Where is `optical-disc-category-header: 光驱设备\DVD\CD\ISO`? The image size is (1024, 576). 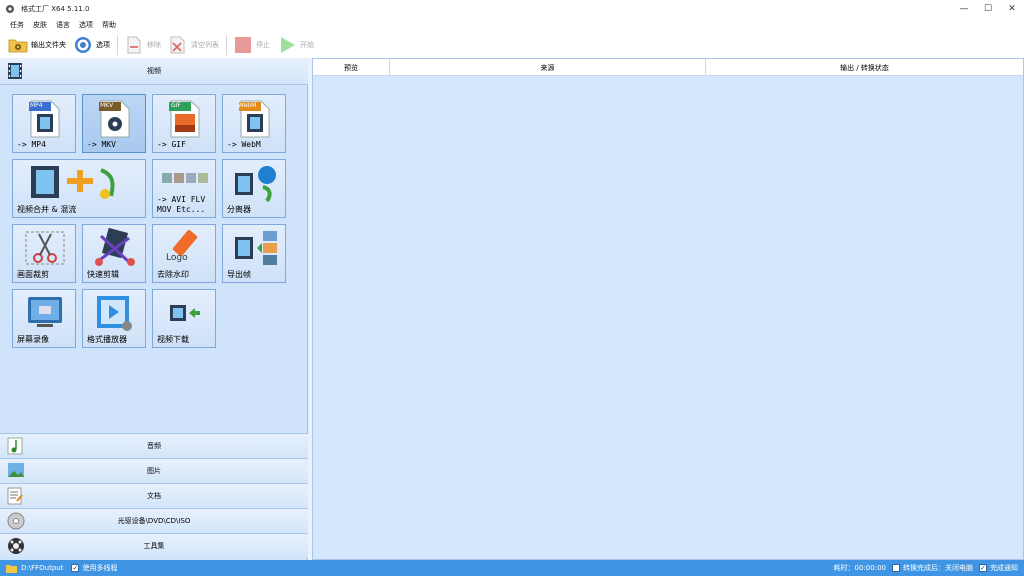 optical-disc-category-header: 光驱设备\DVD\CD\ISO is located at coordinates (154, 520).